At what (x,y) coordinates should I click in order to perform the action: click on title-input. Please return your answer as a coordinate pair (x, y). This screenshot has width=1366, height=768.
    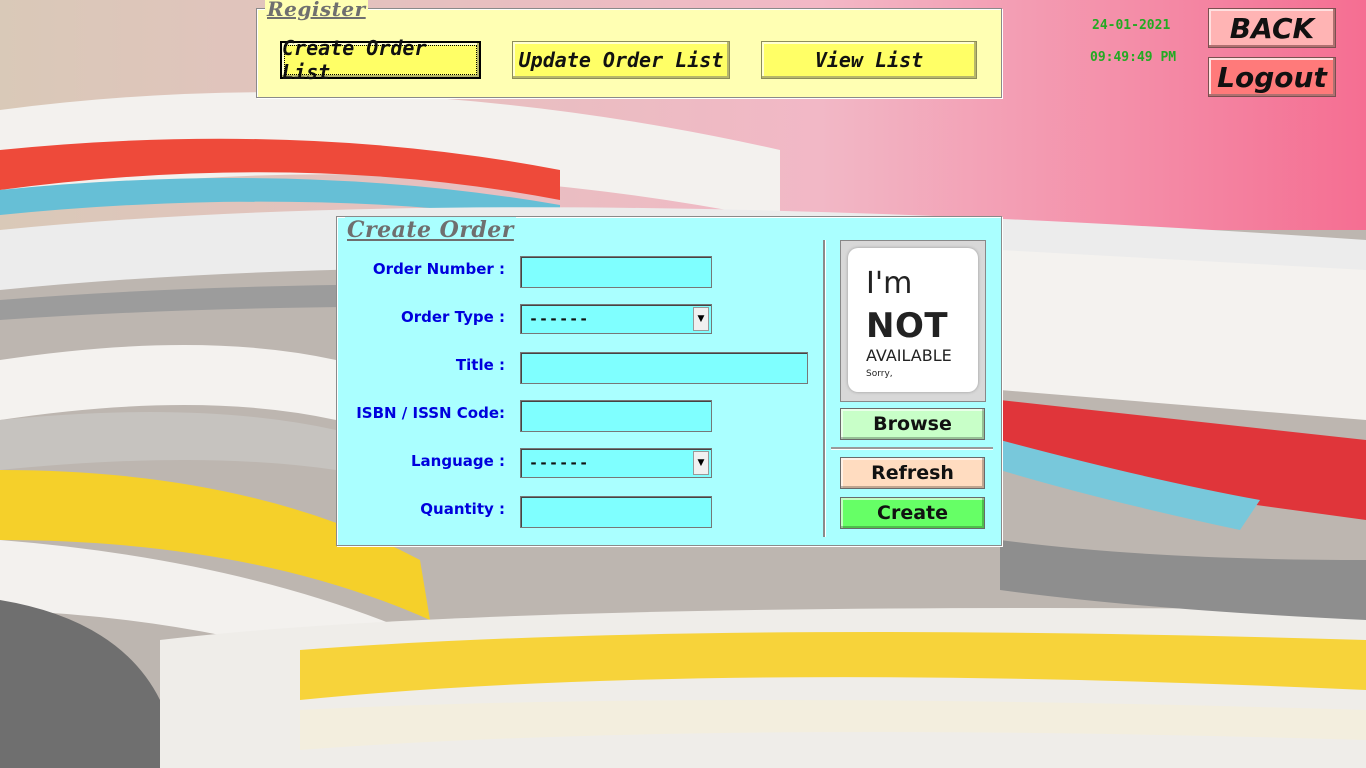
    Looking at the image, I should click on (664, 368).